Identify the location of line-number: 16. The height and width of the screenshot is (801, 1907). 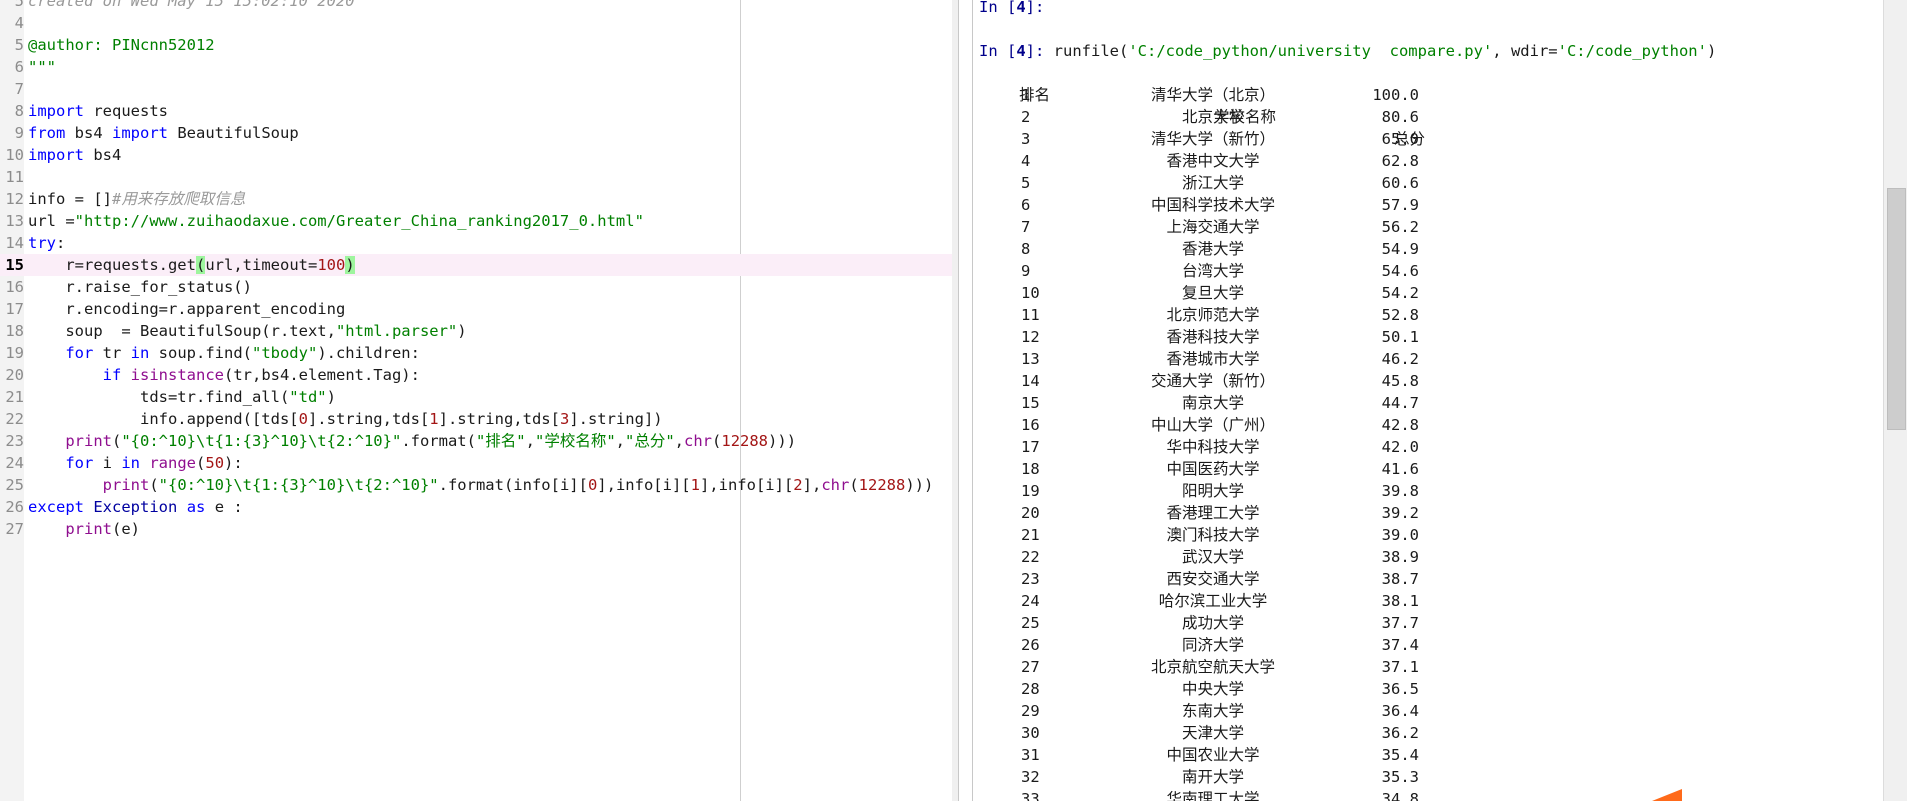
(14, 287).